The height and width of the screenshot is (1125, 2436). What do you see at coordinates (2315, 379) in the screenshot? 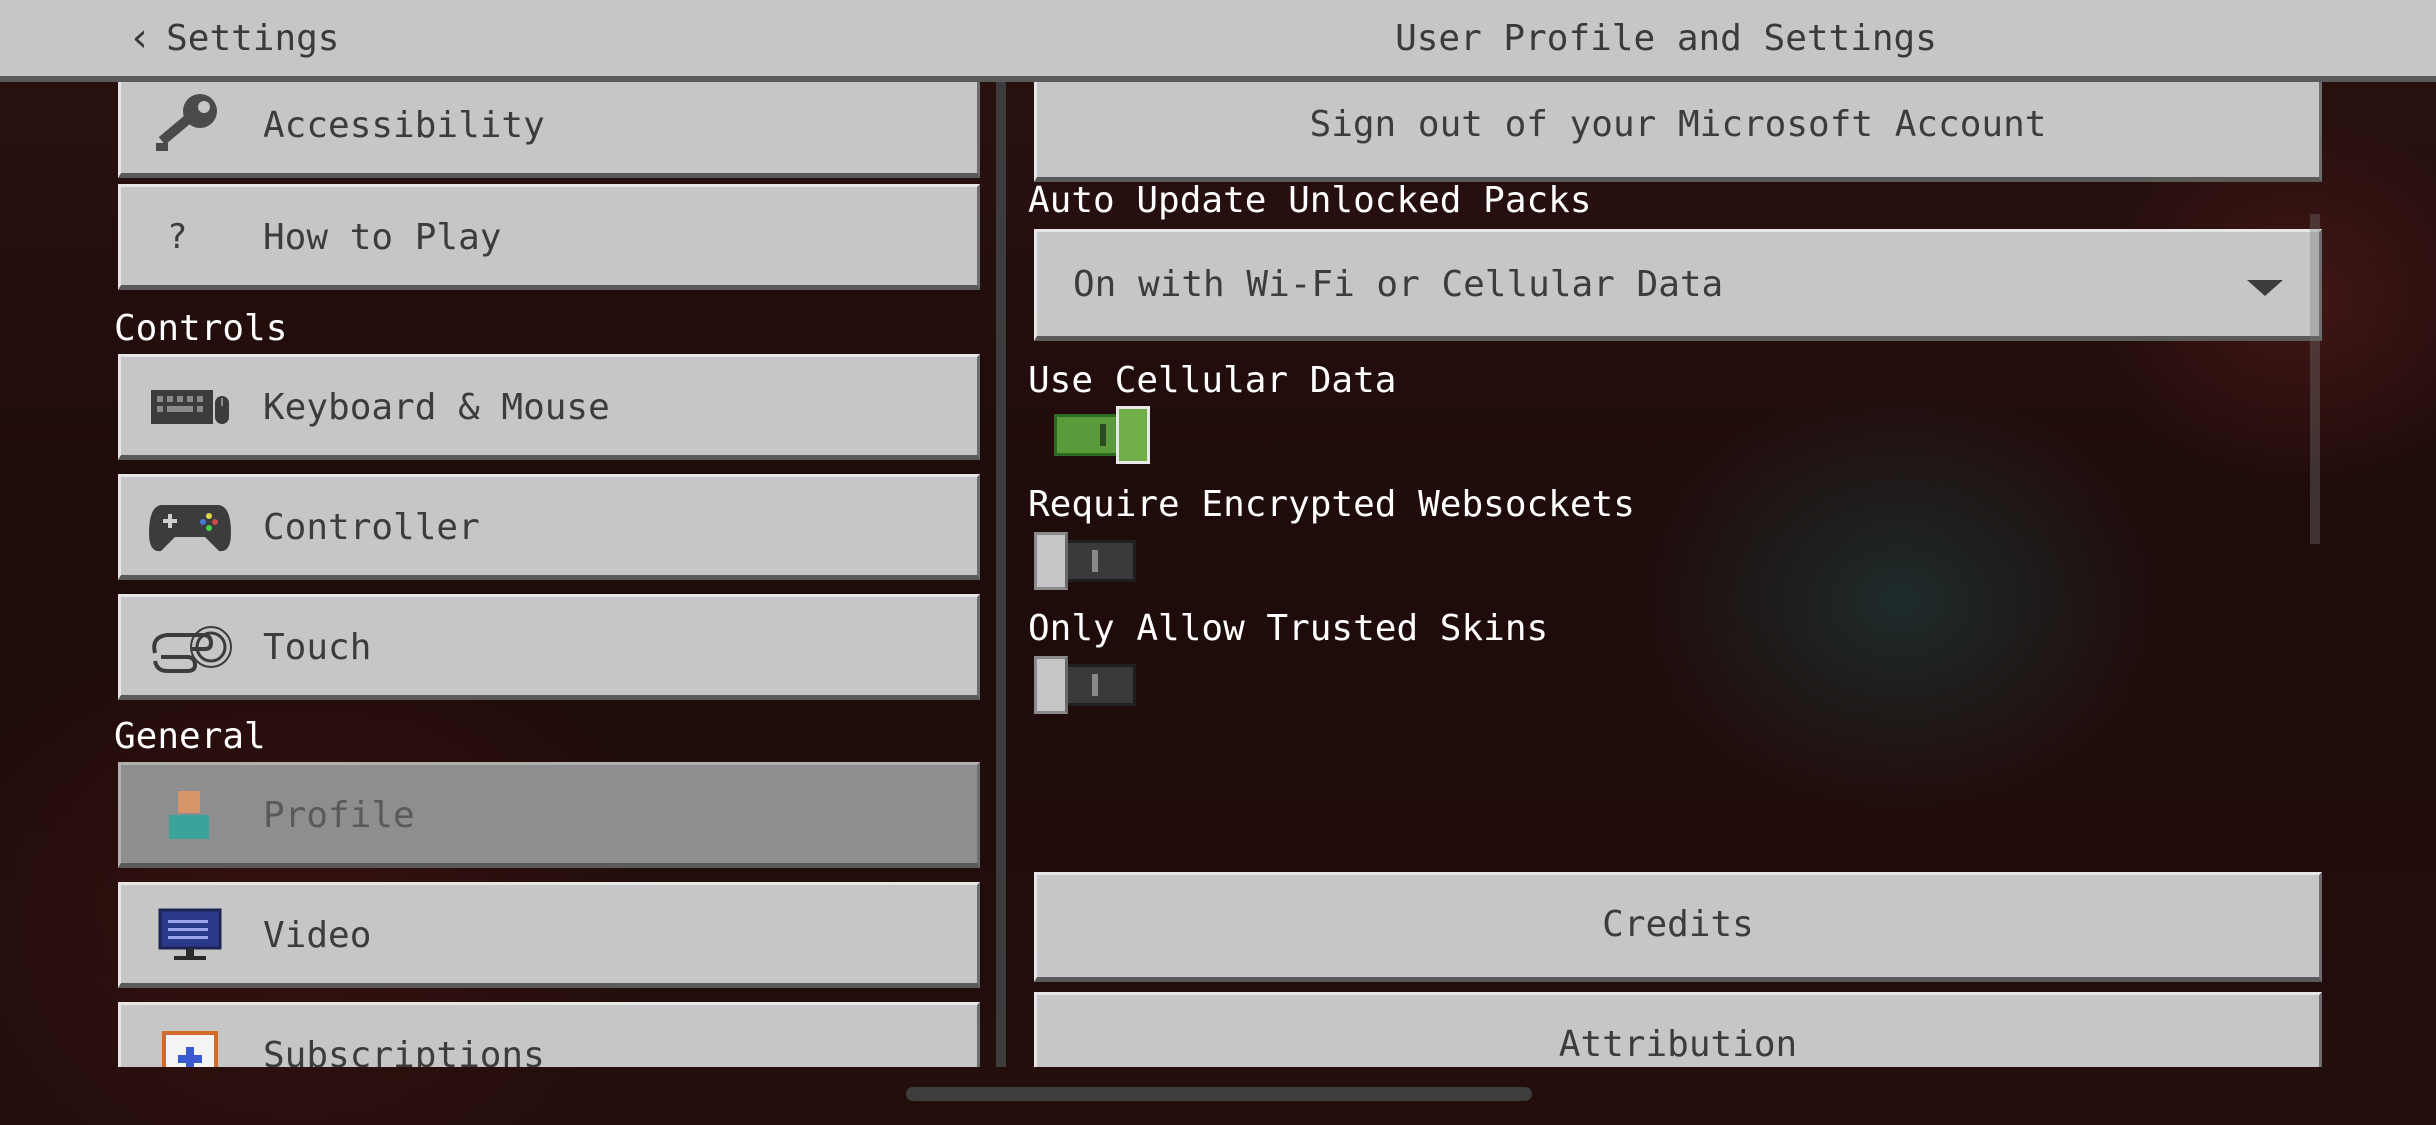
I see `settings-scrollbar` at bounding box center [2315, 379].